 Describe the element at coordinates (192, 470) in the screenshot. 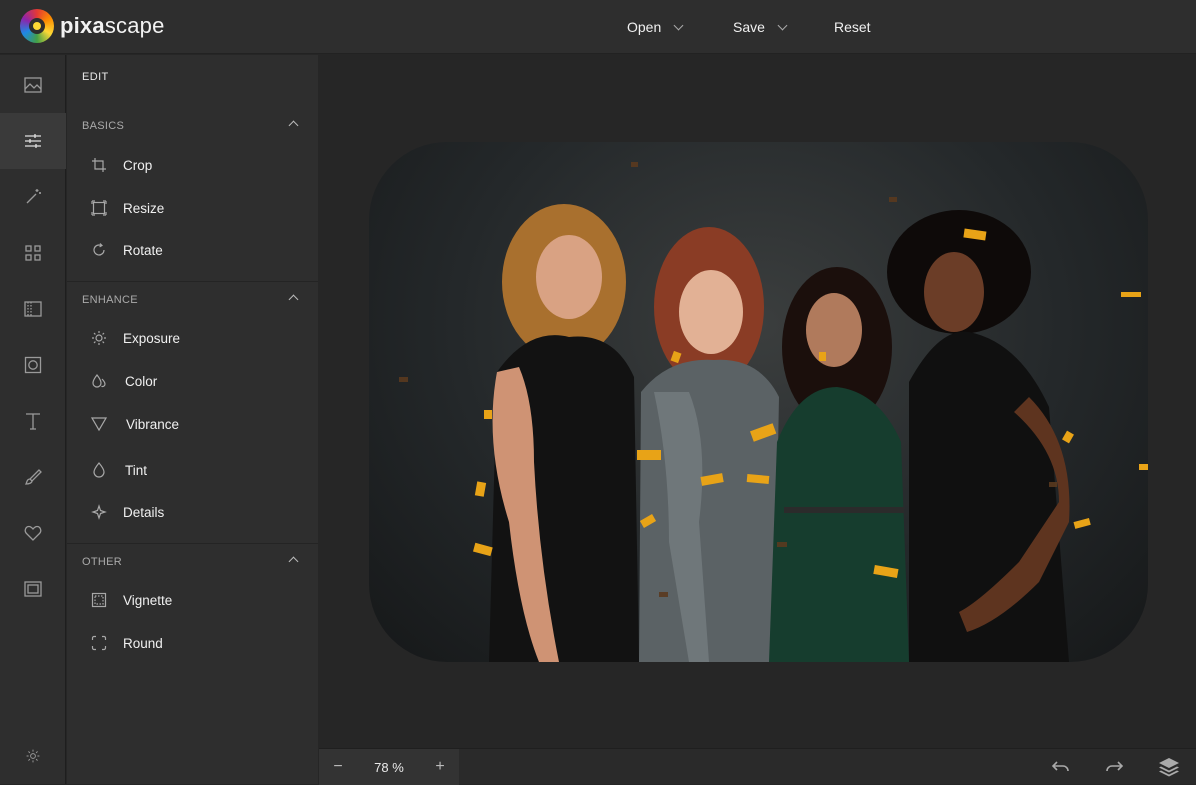

I see `tool-tint: Tint` at that location.